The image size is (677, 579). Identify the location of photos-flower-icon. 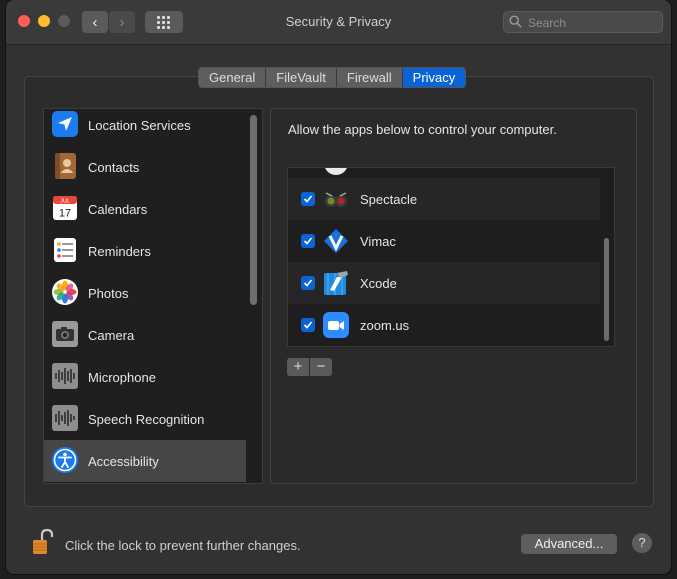
(65, 292).